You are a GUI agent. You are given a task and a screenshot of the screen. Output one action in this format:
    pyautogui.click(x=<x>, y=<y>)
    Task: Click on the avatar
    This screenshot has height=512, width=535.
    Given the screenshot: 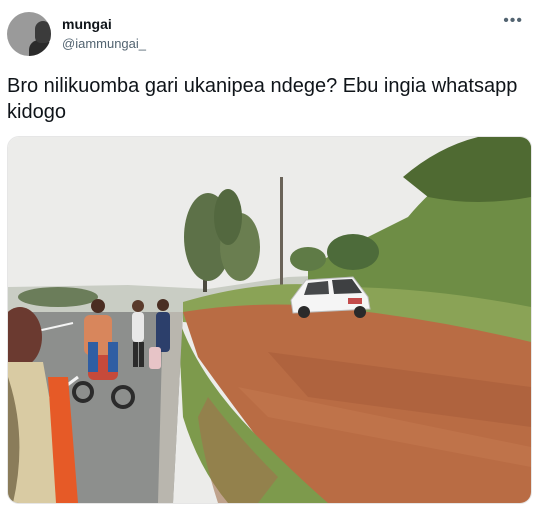 What is the action you would take?
    pyautogui.click(x=29, y=34)
    